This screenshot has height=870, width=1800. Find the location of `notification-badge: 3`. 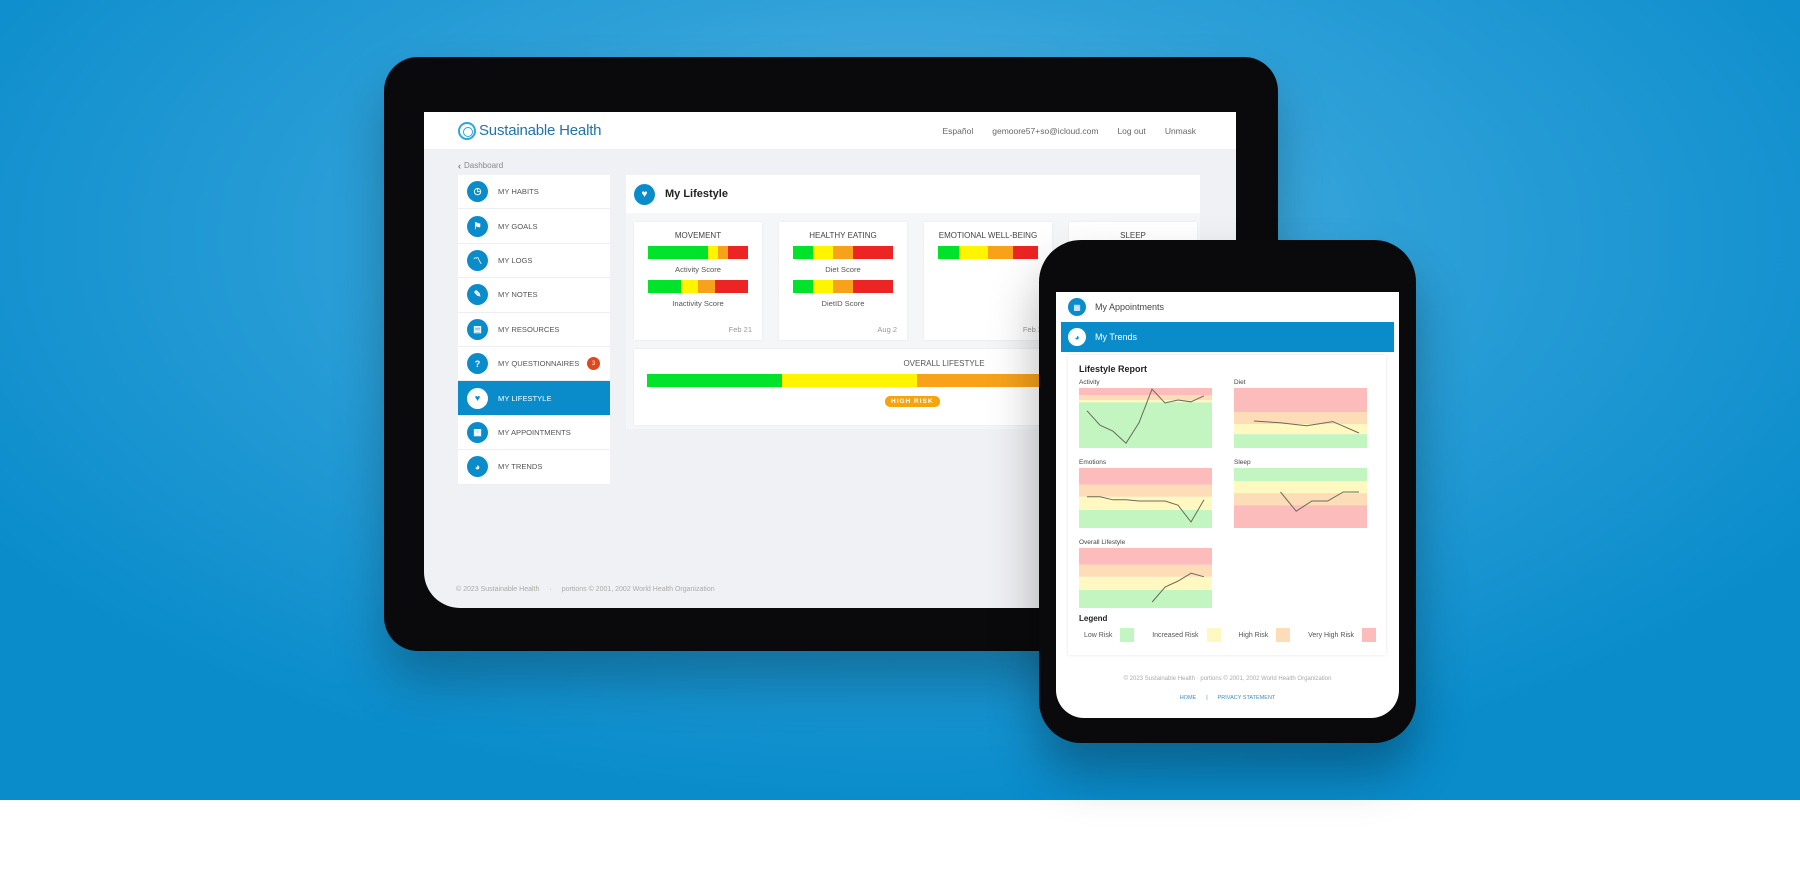

notification-badge: 3 is located at coordinates (593, 364).